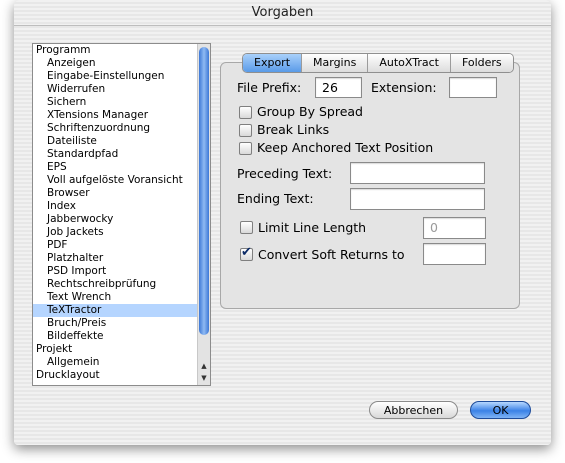 Image resolution: width=565 pixels, height=463 pixels. Describe the element at coordinates (115, 362) in the screenshot. I see `sidebar-item-allgemein: Allgemein` at that location.